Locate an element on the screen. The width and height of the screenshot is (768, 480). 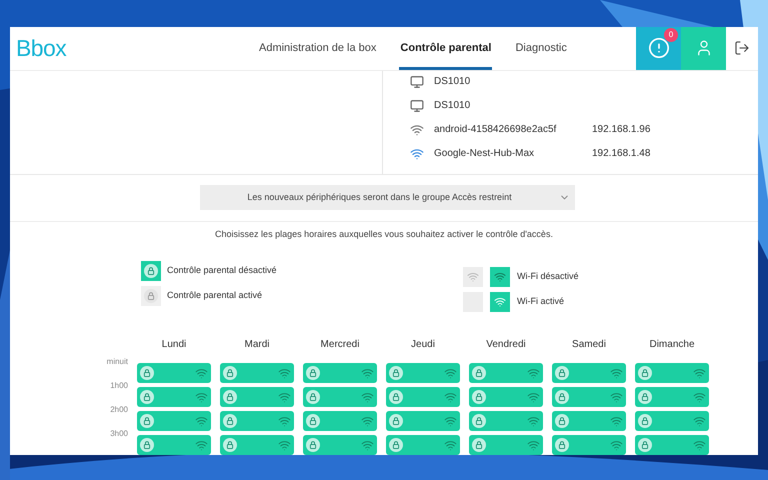
legend-label: Contrôle parental désactivé is located at coordinates (222, 271).